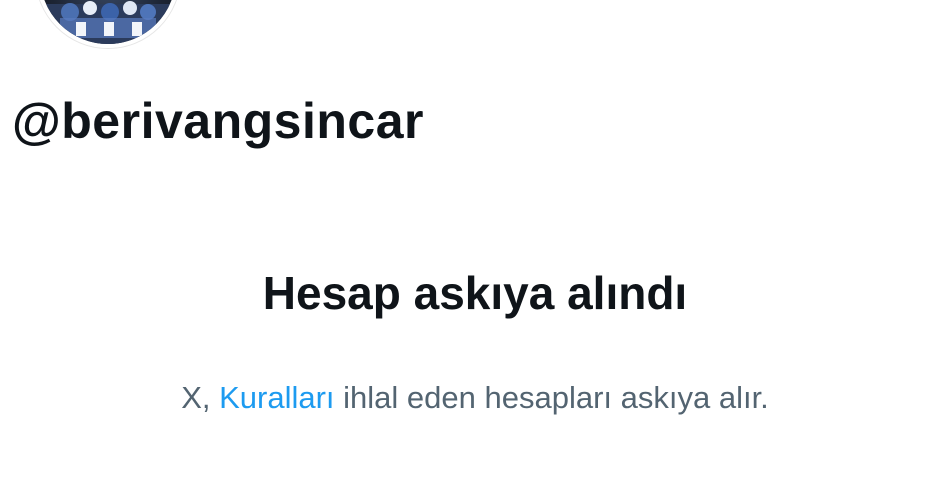  I want to click on rules-link: Kuralları, so click(276, 397).